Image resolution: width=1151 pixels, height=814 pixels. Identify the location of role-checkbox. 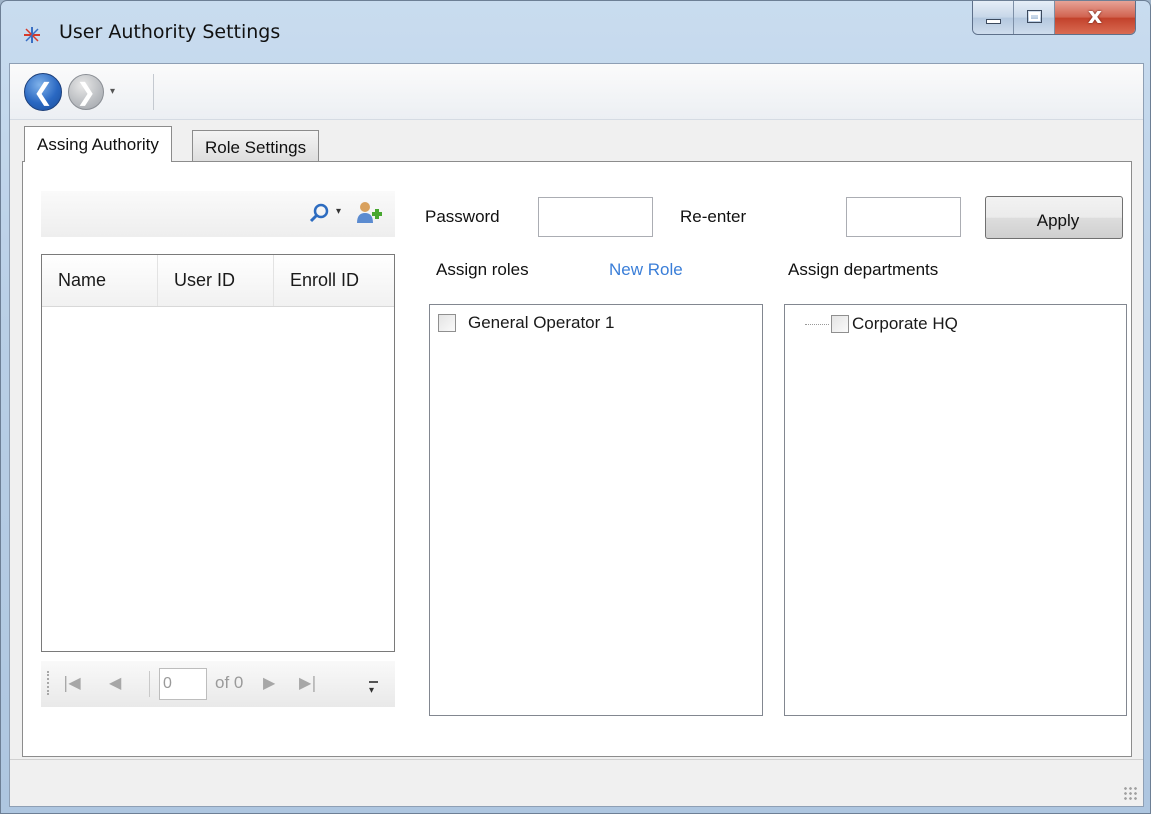
(447, 323).